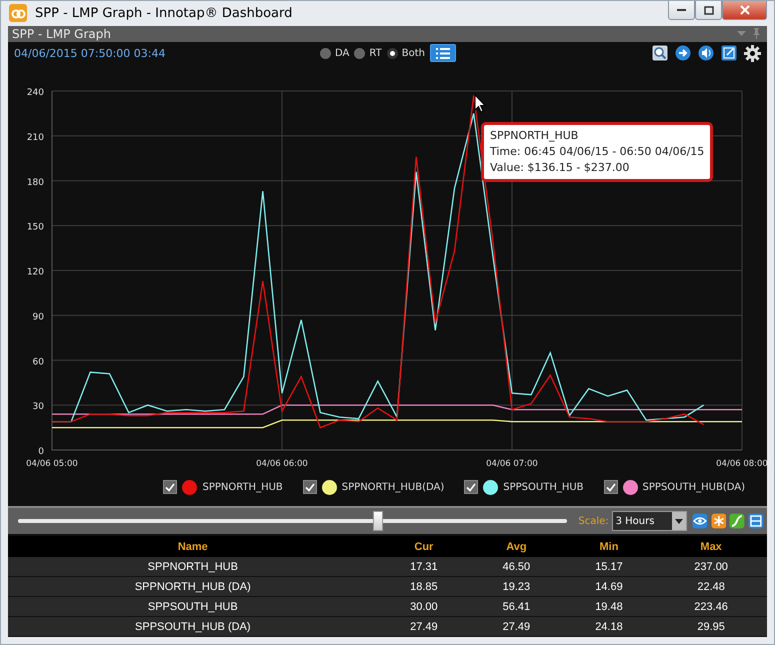 The image size is (775, 645). I want to click on scale-label: Scale:, so click(593, 521).